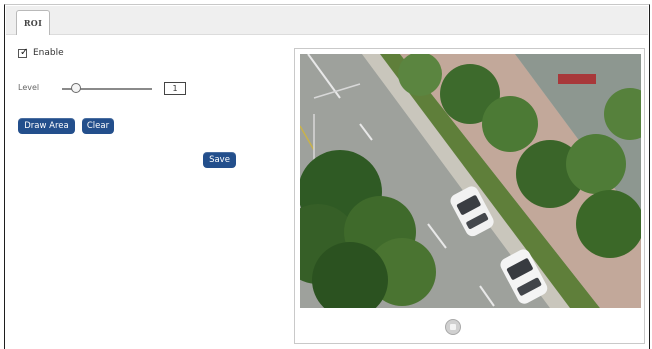 The image size is (652, 349). What do you see at coordinates (75, 88) in the screenshot?
I see `level-slider-thumb` at bounding box center [75, 88].